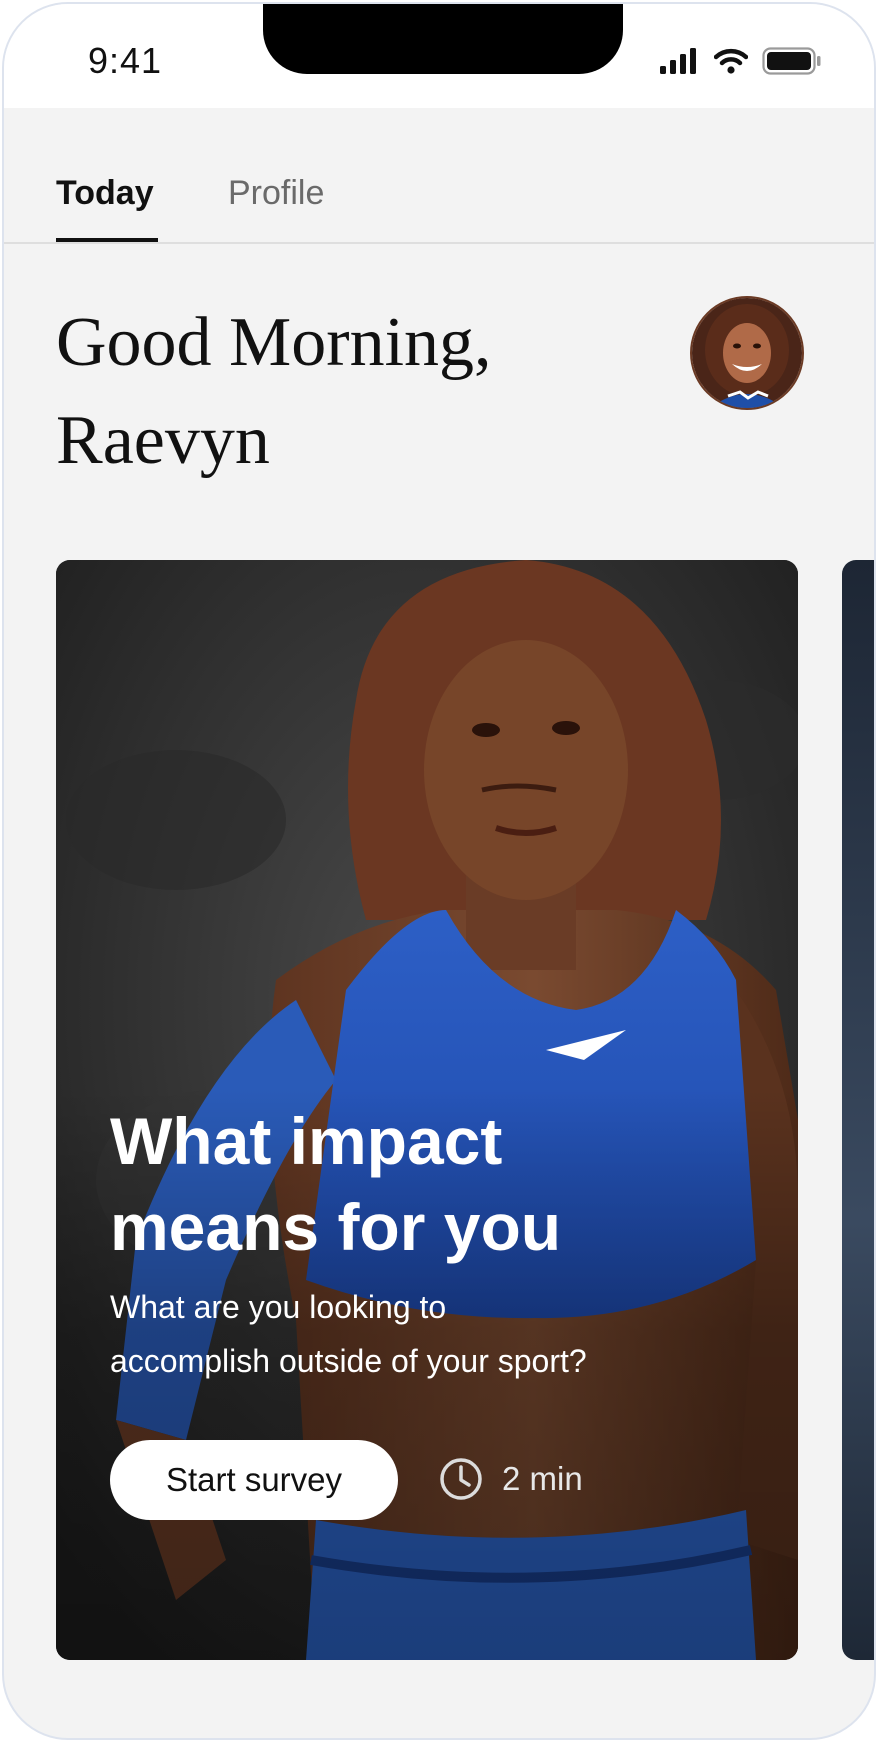 This screenshot has width=880, height=1744. I want to click on tab-bar: Today Profile, so click(439, 176).